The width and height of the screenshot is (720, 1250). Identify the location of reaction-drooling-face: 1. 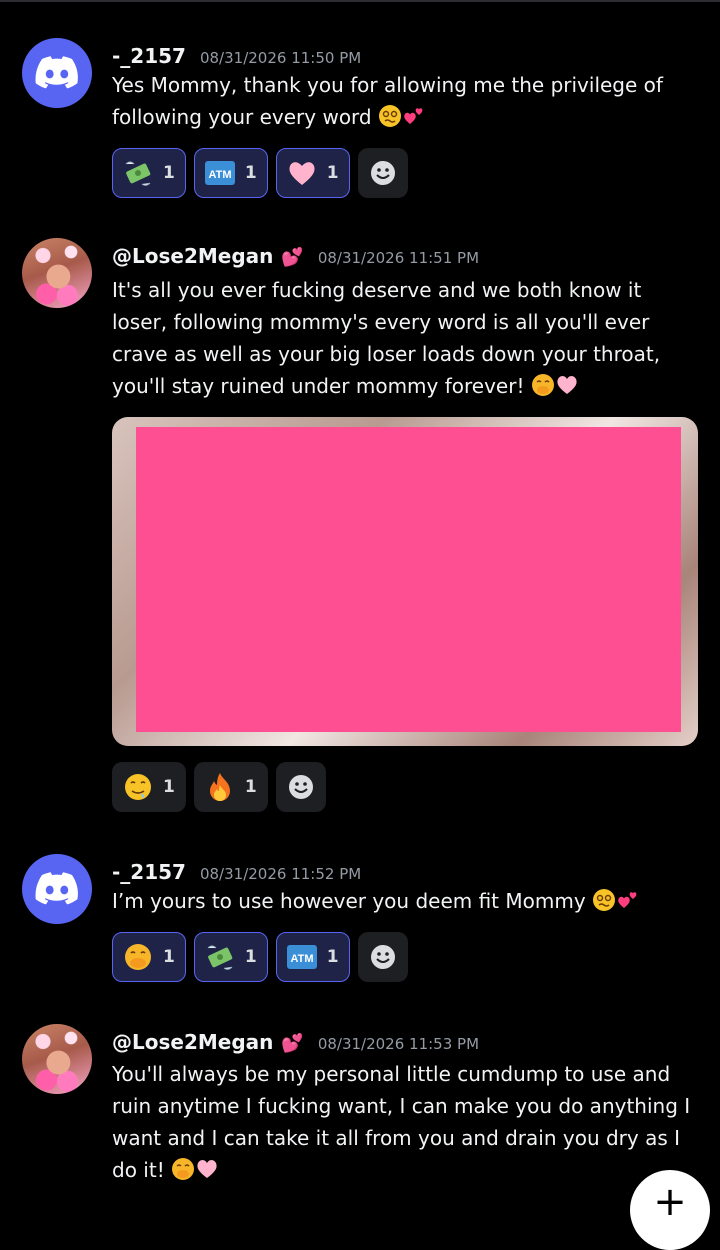
(149, 787).